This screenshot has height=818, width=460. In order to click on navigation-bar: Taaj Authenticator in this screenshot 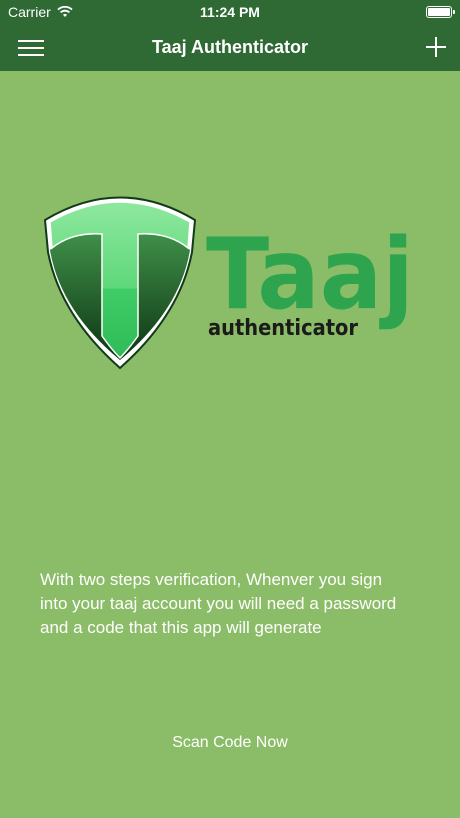, I will do `click(230, 47)`.